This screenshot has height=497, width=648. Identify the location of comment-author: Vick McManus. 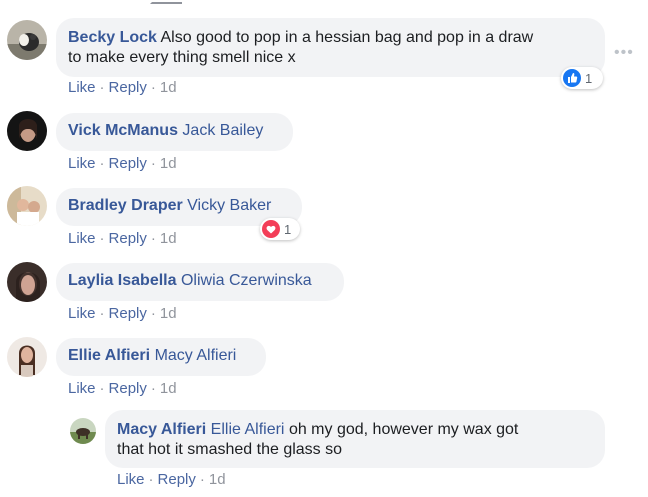
(123, 130).